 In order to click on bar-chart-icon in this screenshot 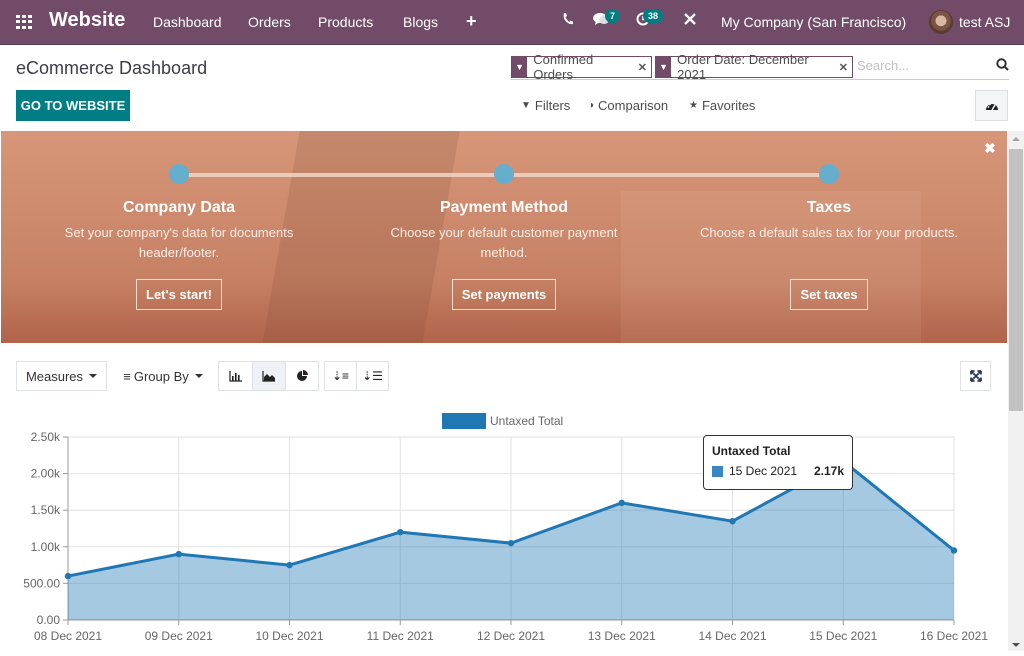, I will do `click(235, 376)`.